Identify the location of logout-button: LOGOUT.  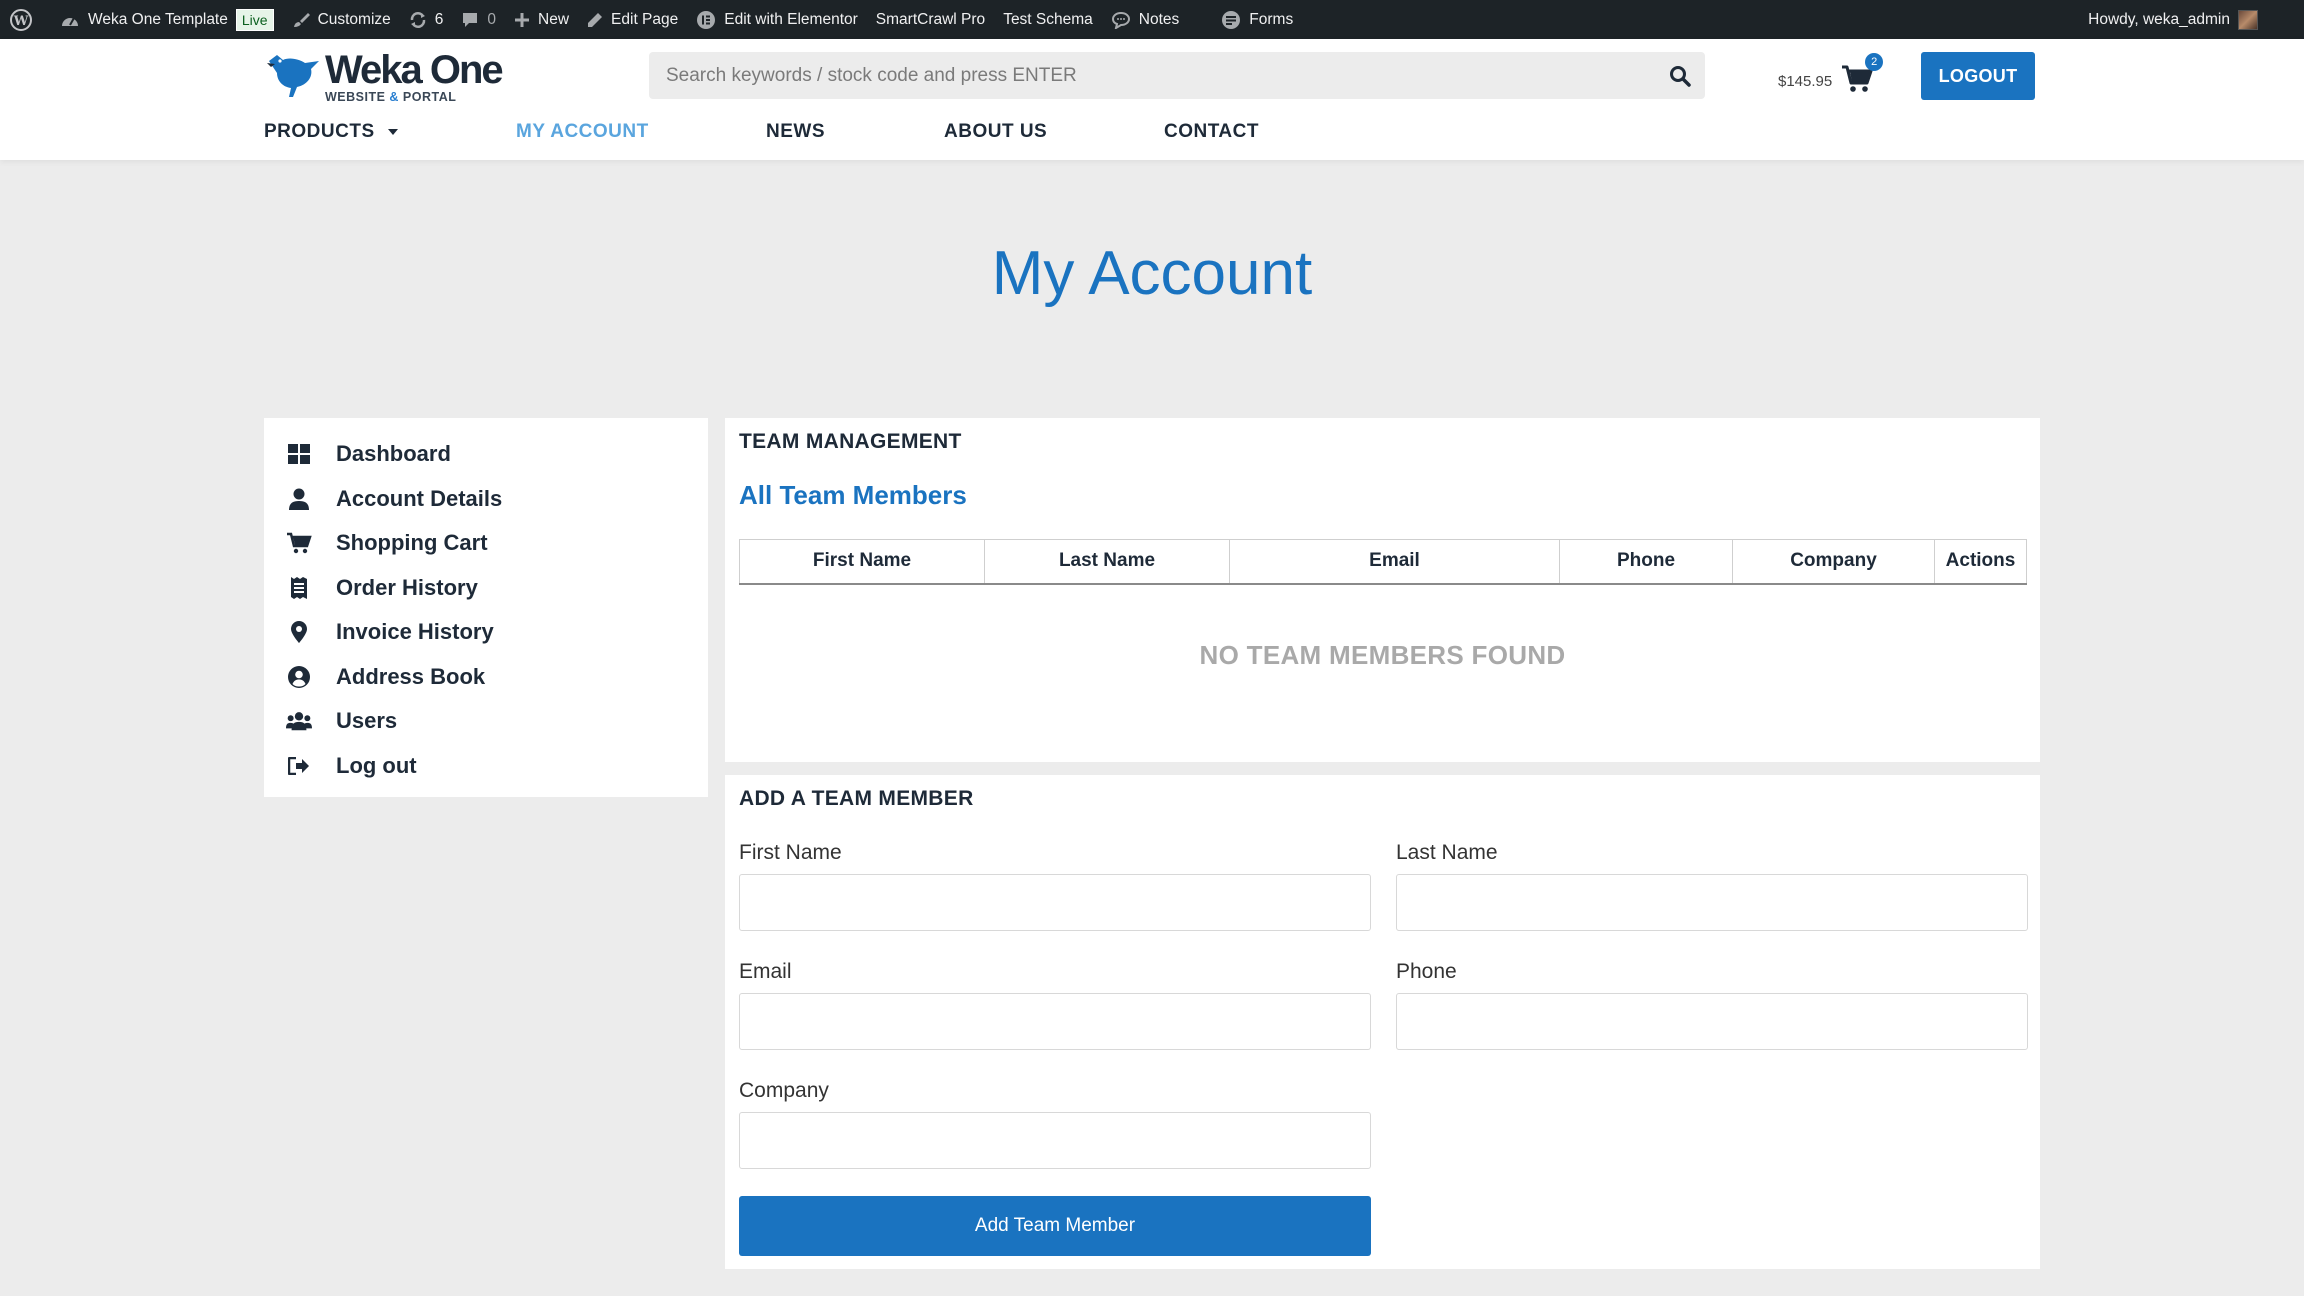
(1978, 76).